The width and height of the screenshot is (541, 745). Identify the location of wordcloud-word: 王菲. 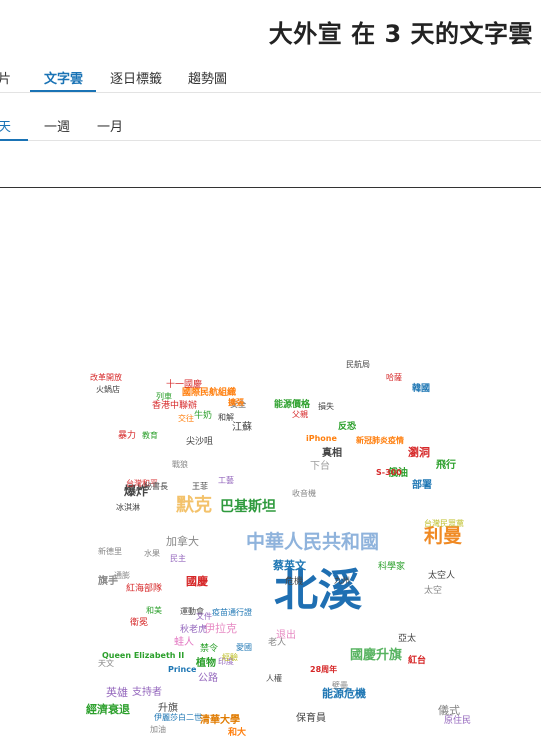
(200, 486).